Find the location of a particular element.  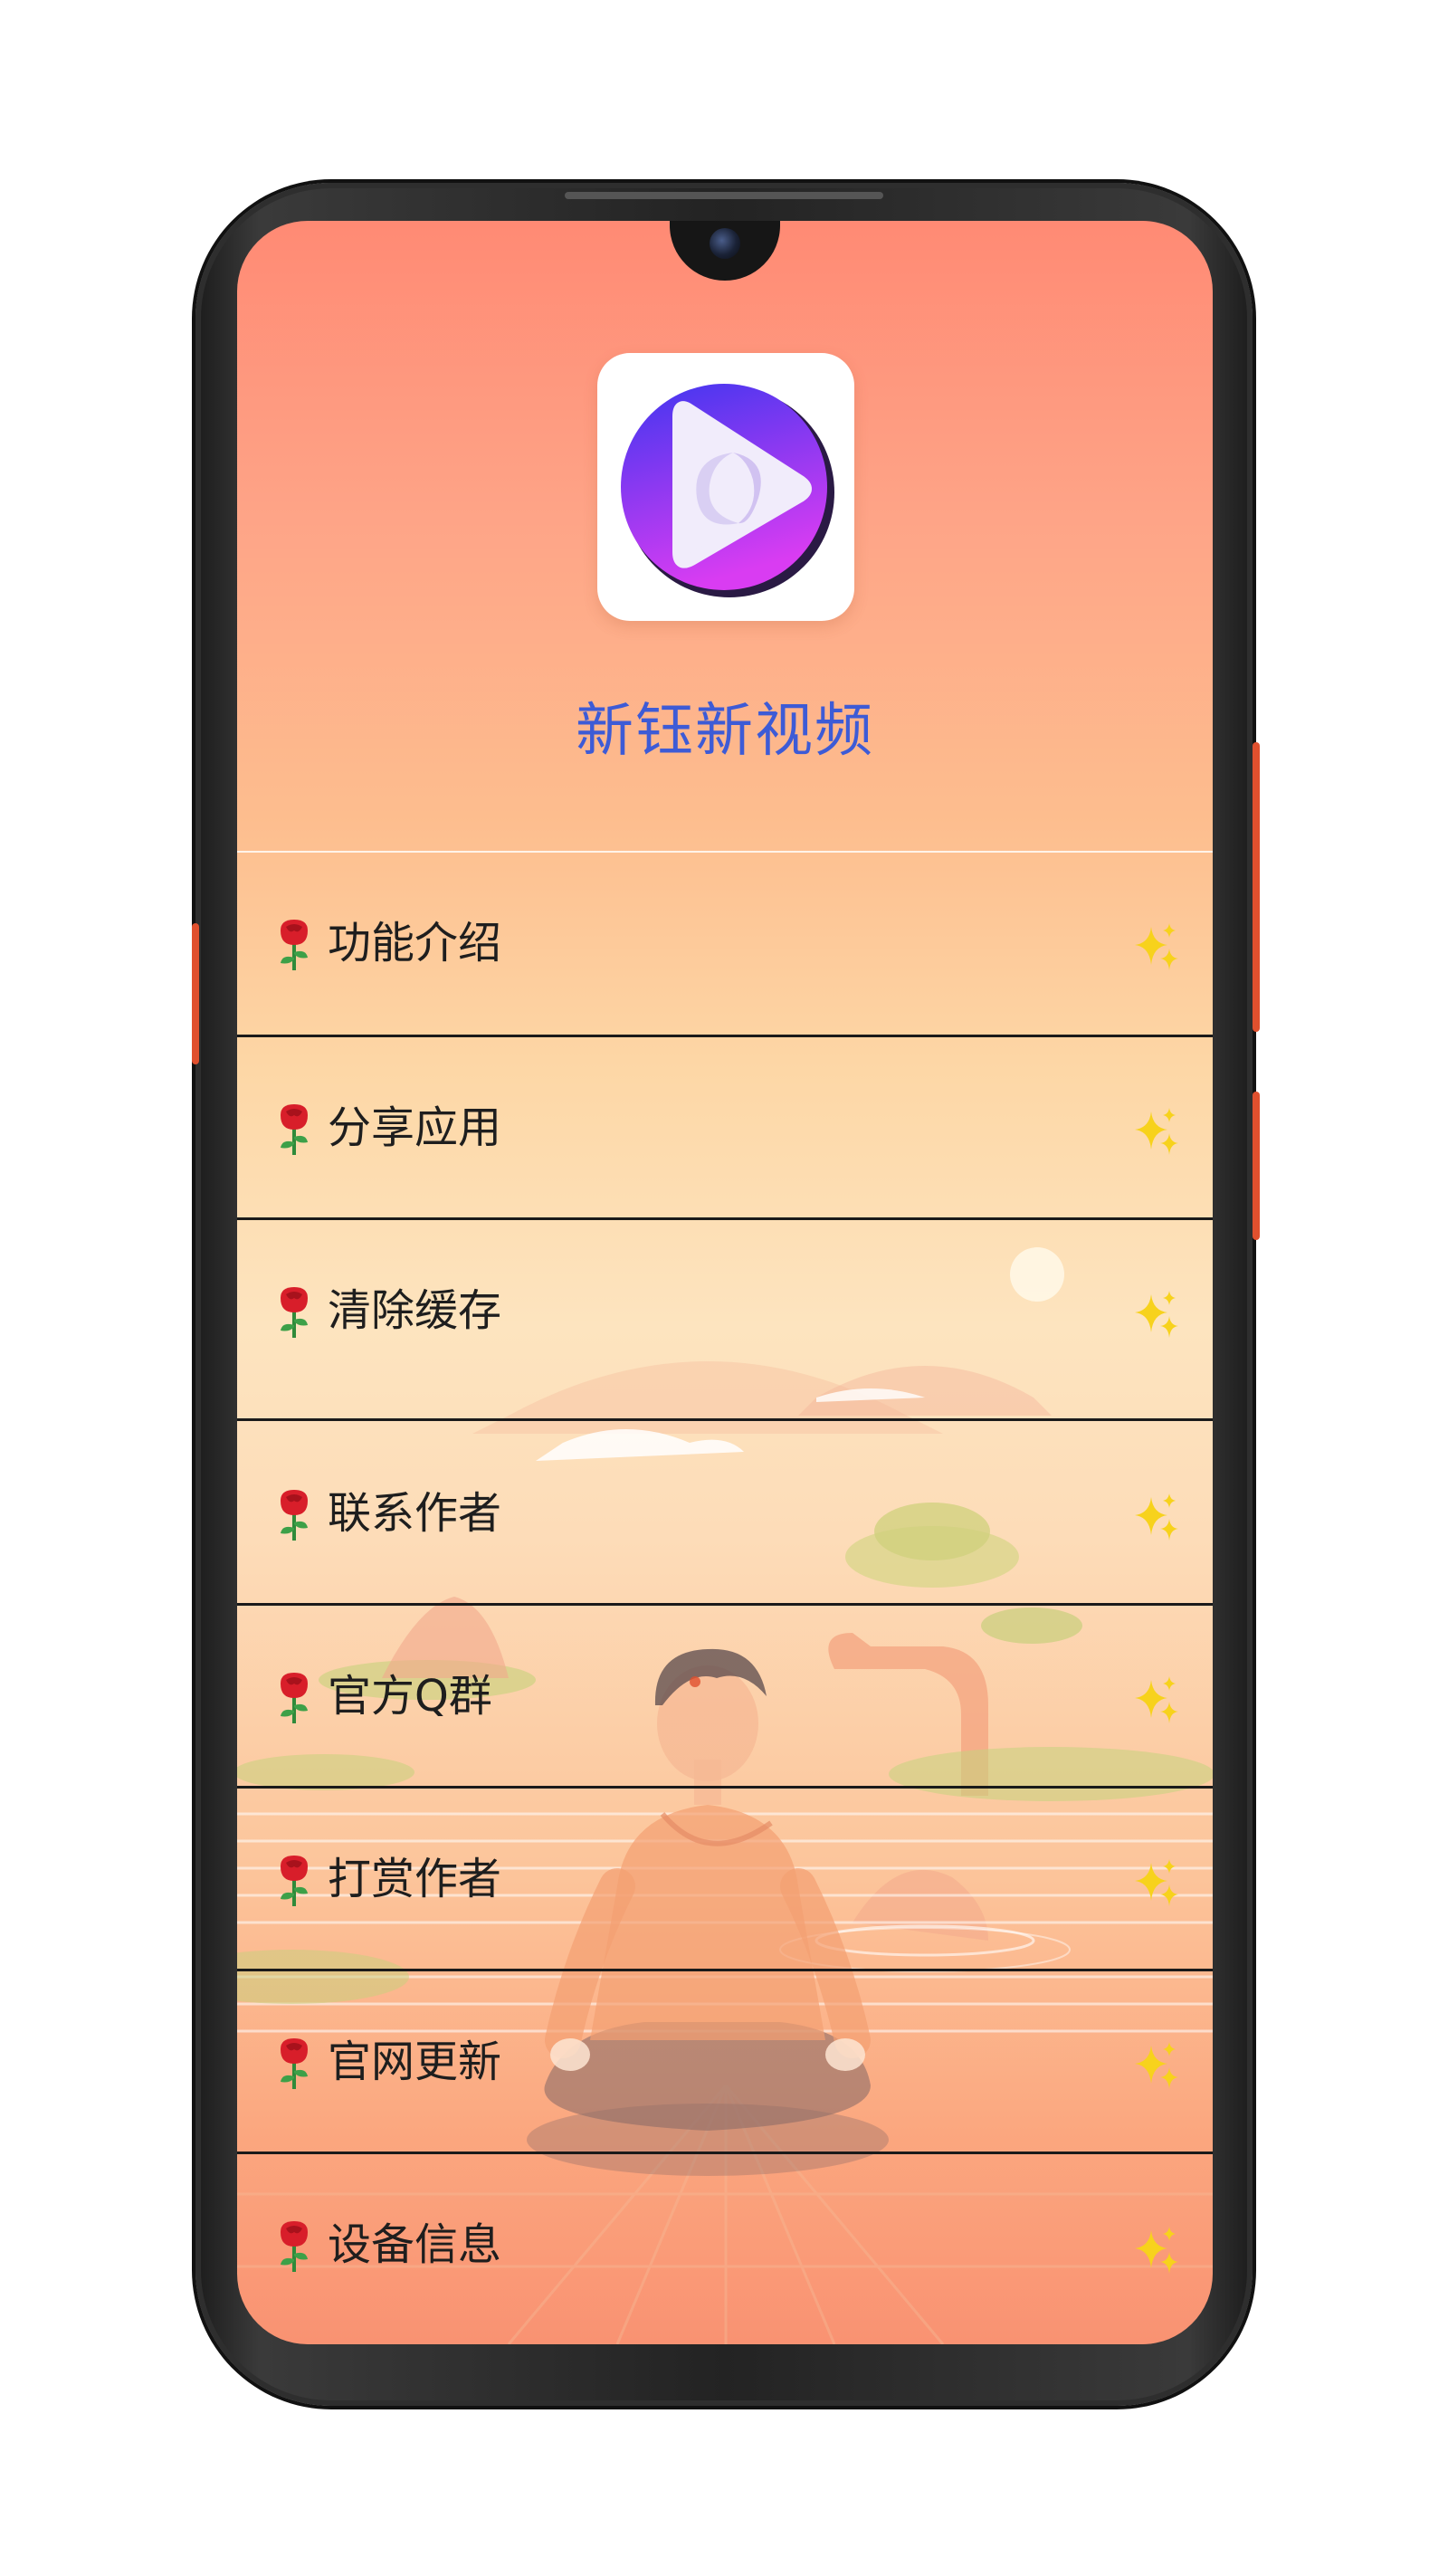

earpiece is located at coordinates (724, 195).